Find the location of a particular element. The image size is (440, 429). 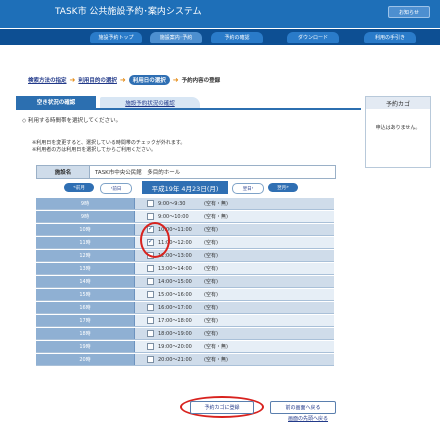

next-day-button: 翌日 › is located at coordinates (248, 188).